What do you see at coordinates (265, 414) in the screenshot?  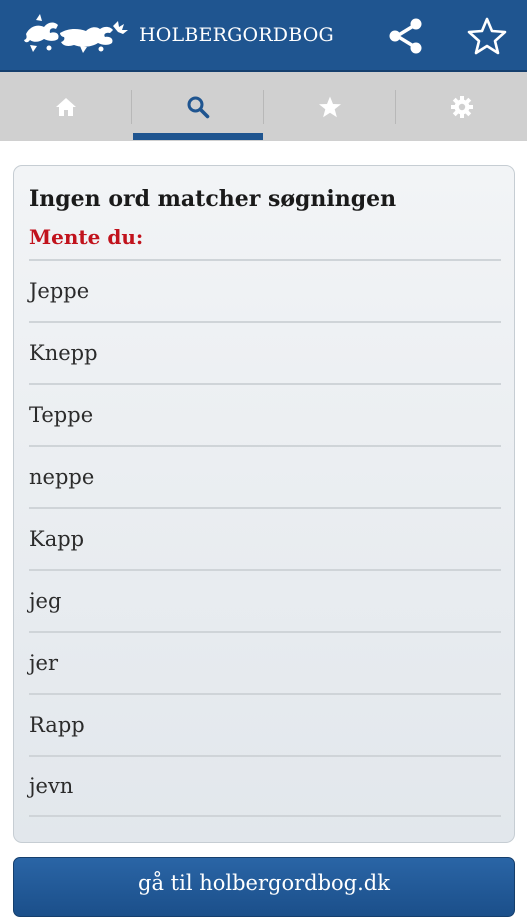 I see `list-item: Teppe` at bounding box center [265, 414].